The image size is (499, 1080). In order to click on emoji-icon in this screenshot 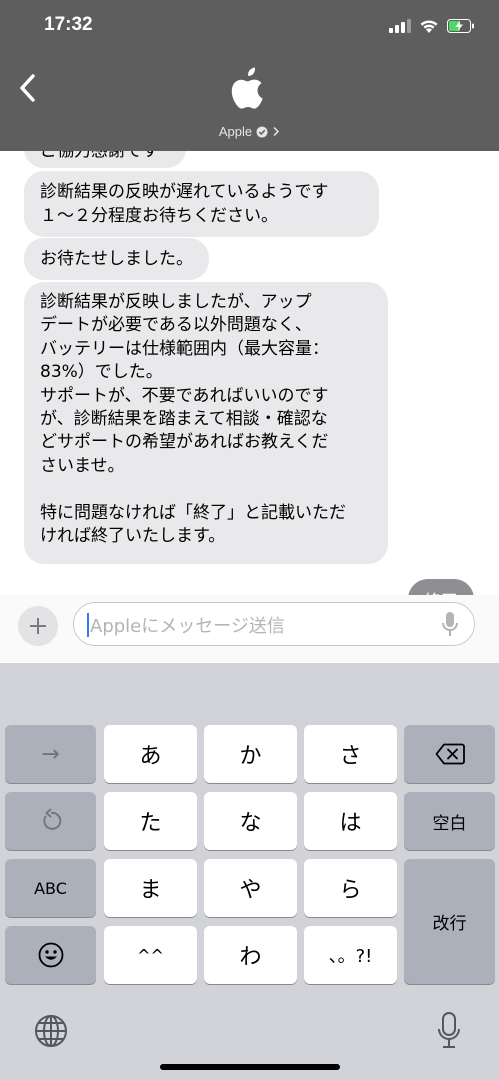, I will do `click(50, 955)`.